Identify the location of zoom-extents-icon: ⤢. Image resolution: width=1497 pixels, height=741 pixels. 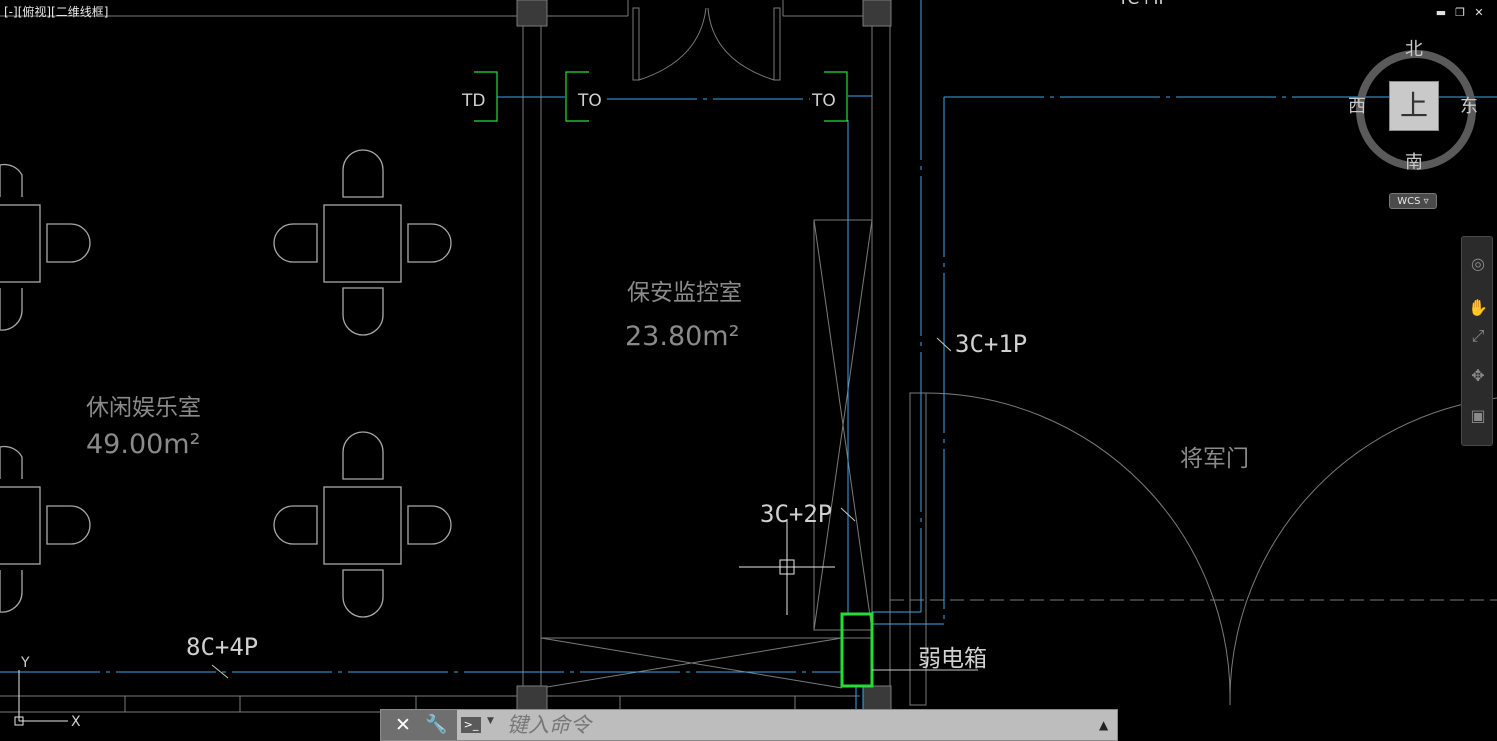
(1478, 336).